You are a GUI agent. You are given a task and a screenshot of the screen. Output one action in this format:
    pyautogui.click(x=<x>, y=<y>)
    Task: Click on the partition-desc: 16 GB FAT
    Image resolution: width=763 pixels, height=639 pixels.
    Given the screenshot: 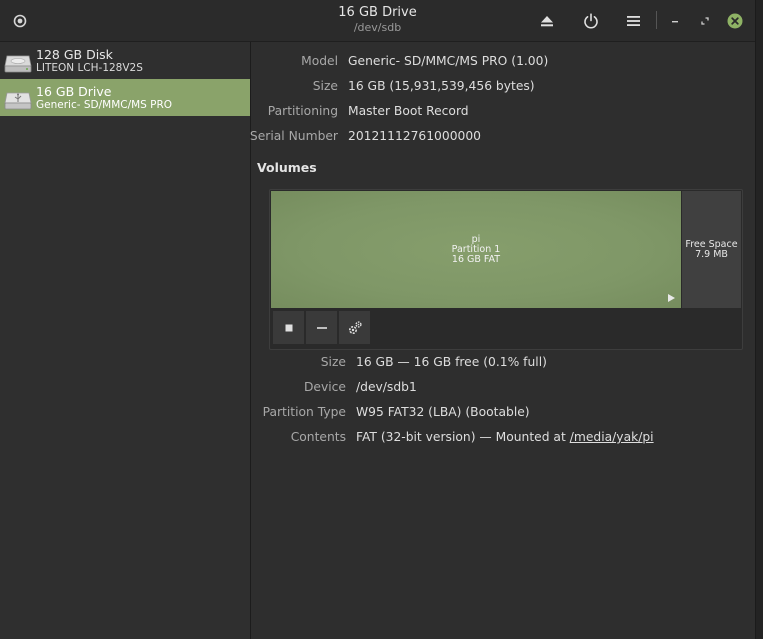 What is the action you would take?
    pyautogui.click(x=476, y=259)
    